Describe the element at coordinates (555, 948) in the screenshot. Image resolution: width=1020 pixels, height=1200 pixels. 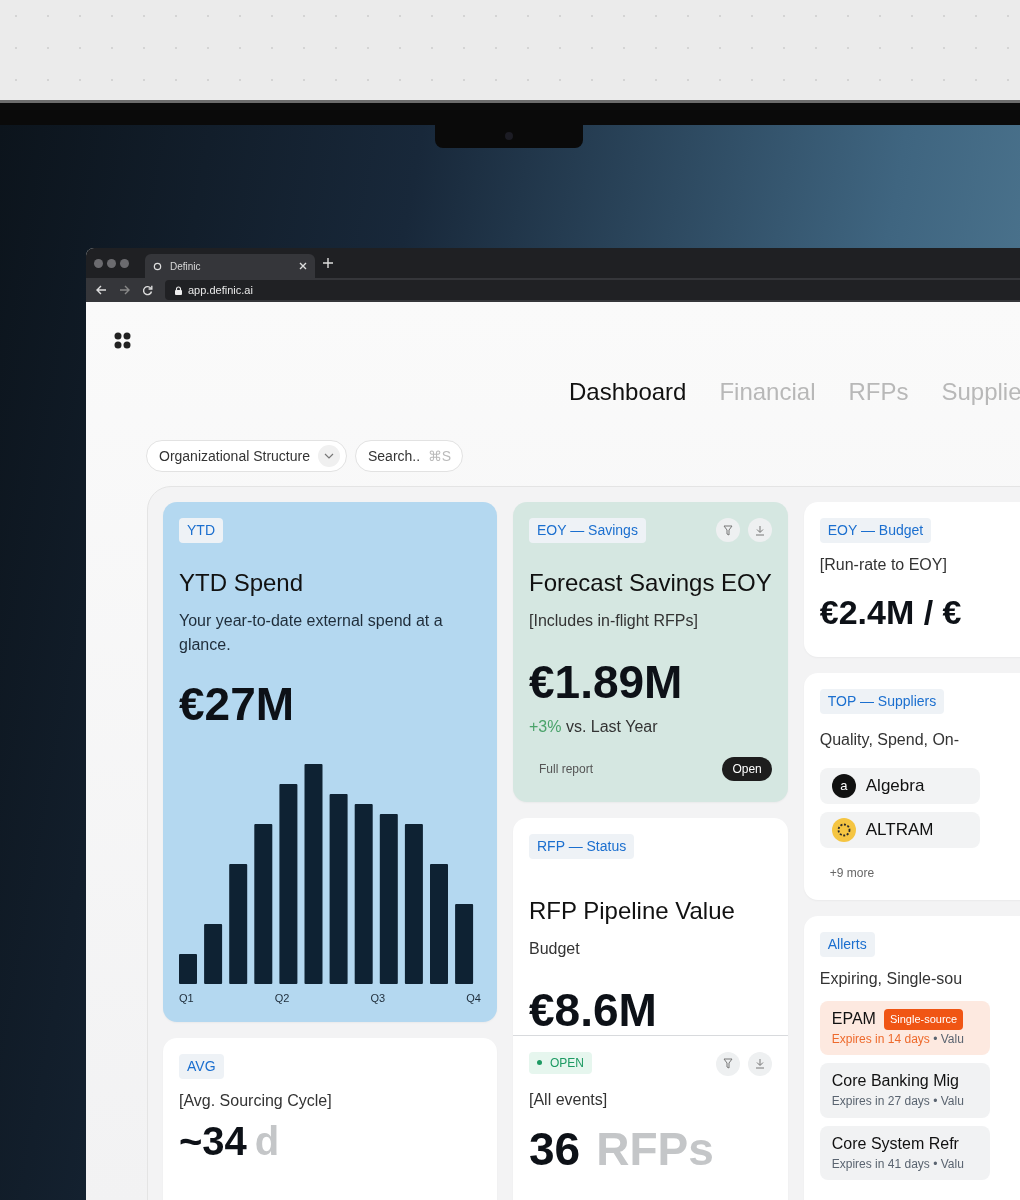
I see `card-subtitle: Budget` at that location.